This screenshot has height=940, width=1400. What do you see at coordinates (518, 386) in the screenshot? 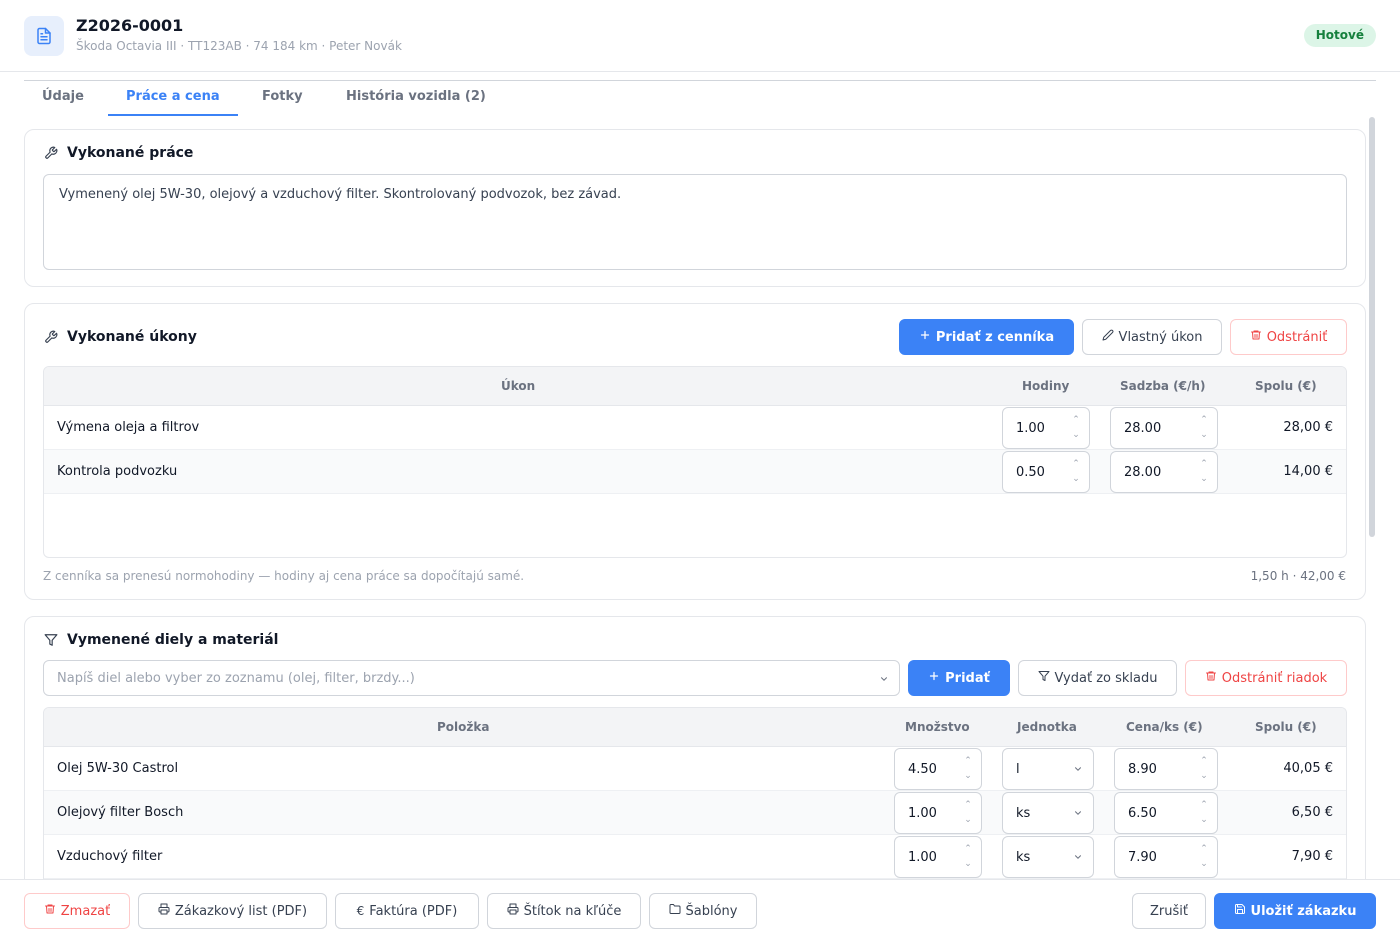
I see `column-header-ukon: Úkon` at bounding box center [518, 386].